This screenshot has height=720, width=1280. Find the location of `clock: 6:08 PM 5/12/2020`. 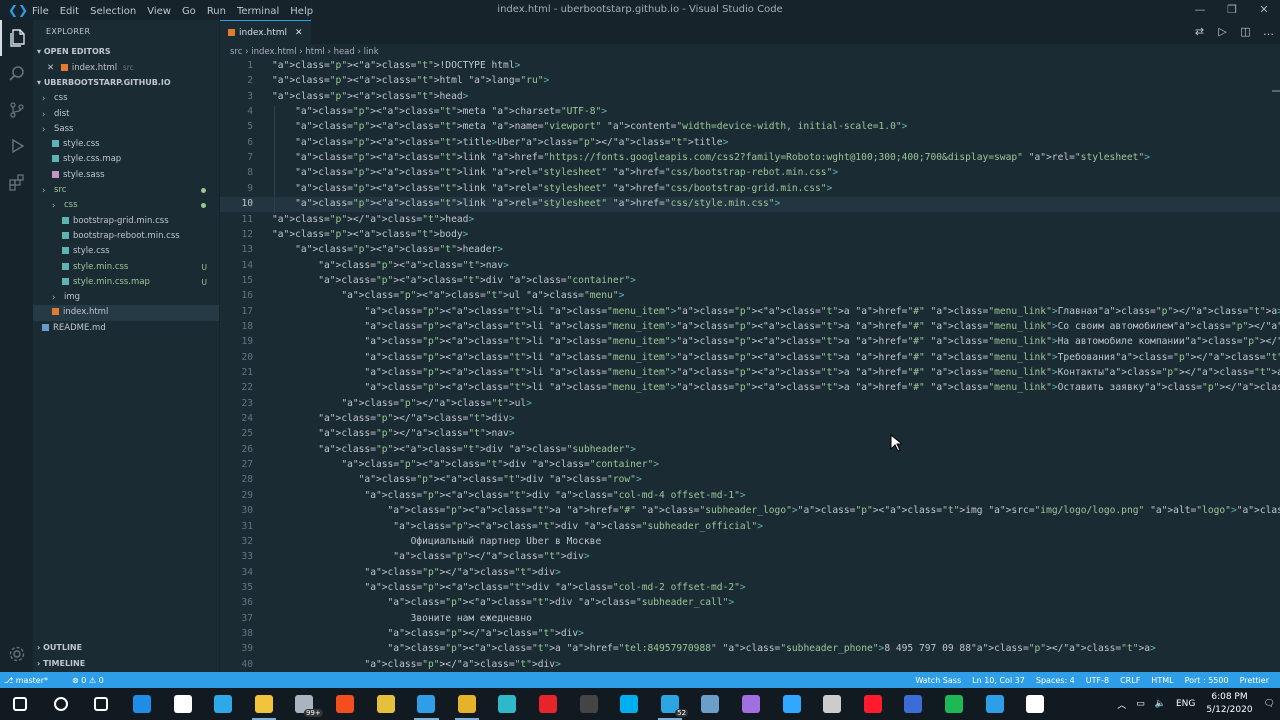

clock: 6:08 PM 5/12/2020 is located at coordinates (1229, 704).